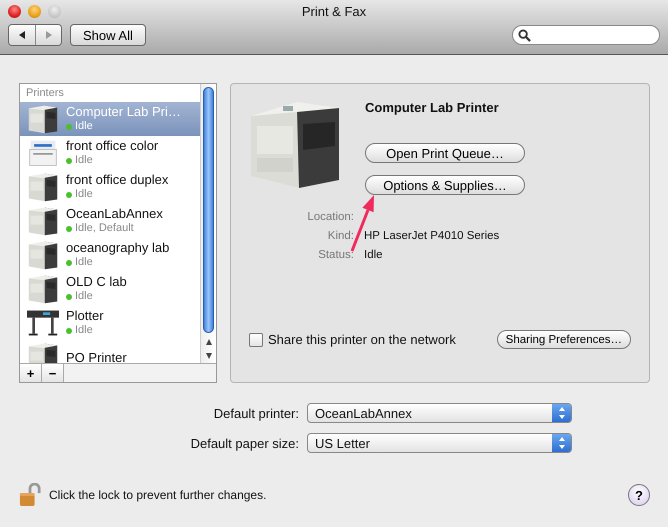 The height and width of the screenshot is (527, 668). I want to click on printer-list-item: oceanography lab Idle, so click(110, 255).